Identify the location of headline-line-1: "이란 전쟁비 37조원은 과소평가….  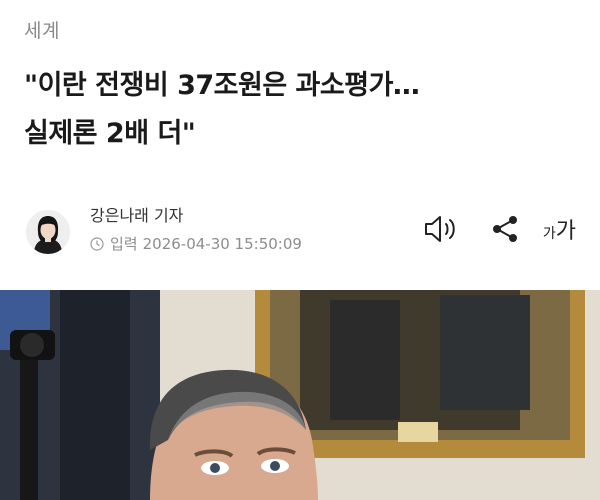
(222, 85).